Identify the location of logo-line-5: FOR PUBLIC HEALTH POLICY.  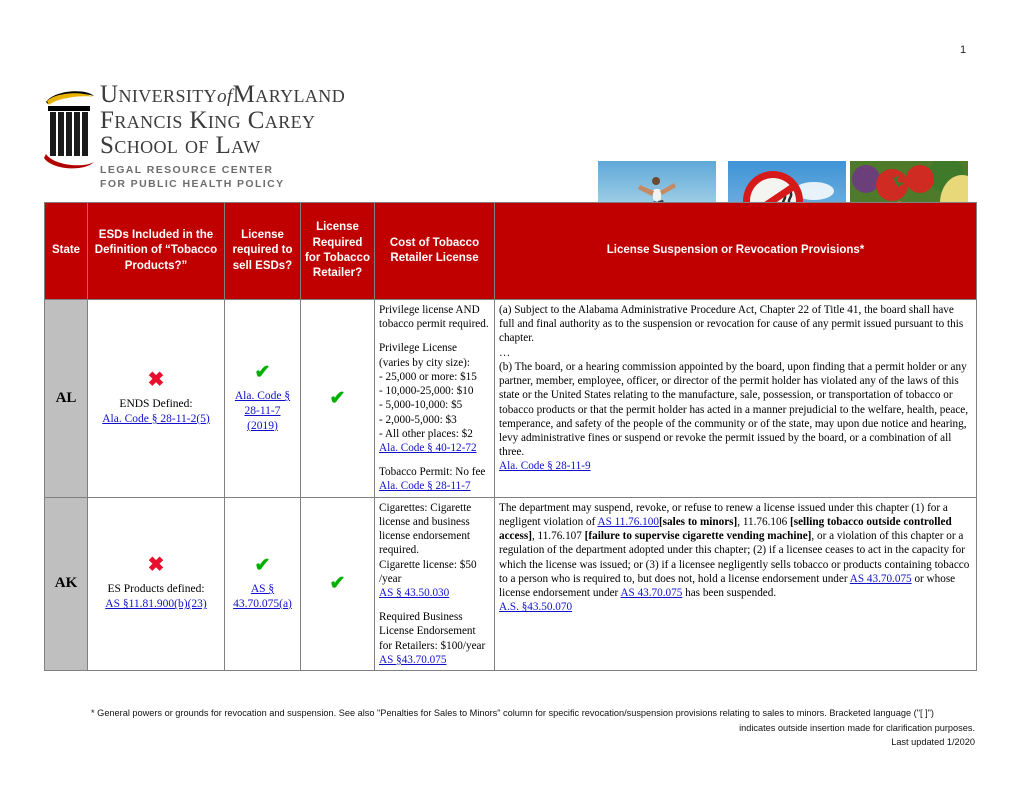
(192, 183).